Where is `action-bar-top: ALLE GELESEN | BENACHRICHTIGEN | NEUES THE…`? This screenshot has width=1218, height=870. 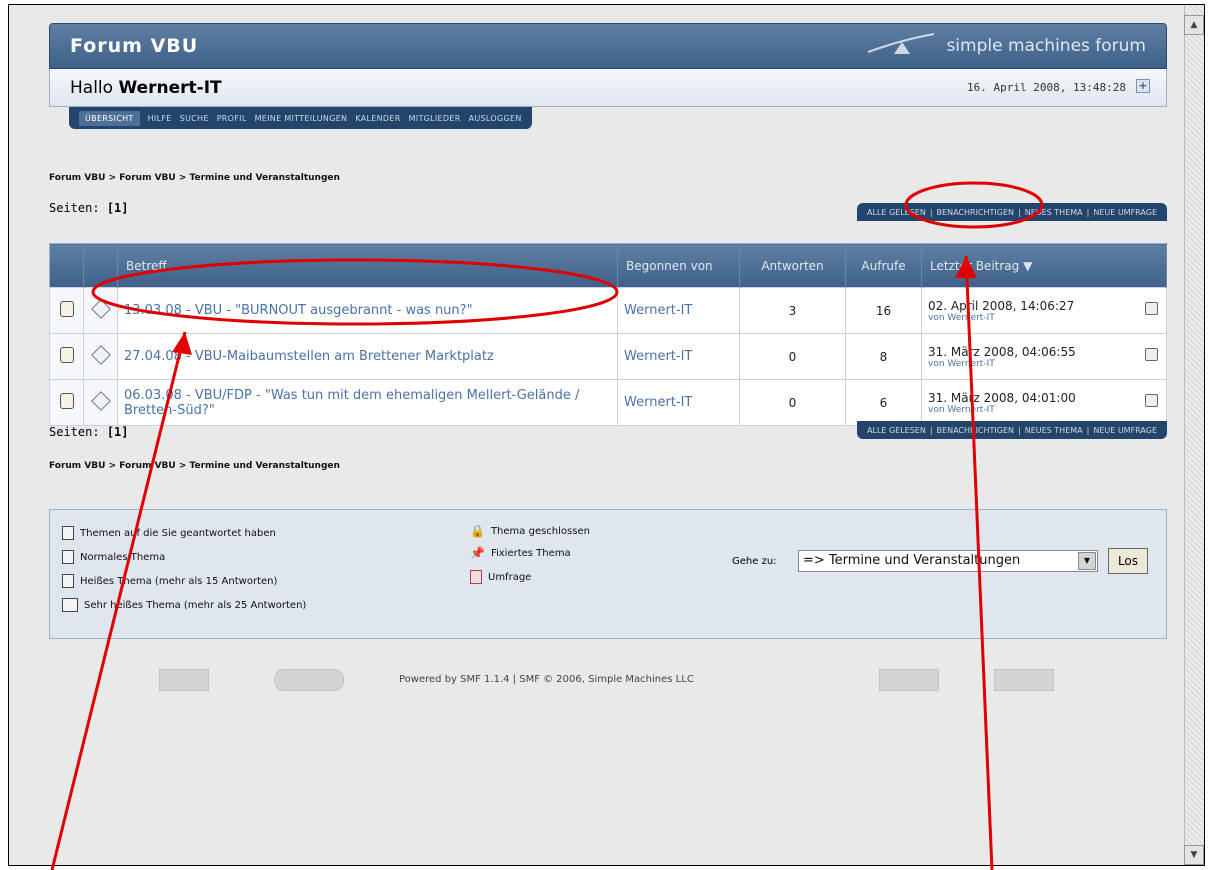
action-bar-top: ALLE GELESEN | BENACHRICHTIGEN | NEUES THE… is located at coordinates (1011, 212).